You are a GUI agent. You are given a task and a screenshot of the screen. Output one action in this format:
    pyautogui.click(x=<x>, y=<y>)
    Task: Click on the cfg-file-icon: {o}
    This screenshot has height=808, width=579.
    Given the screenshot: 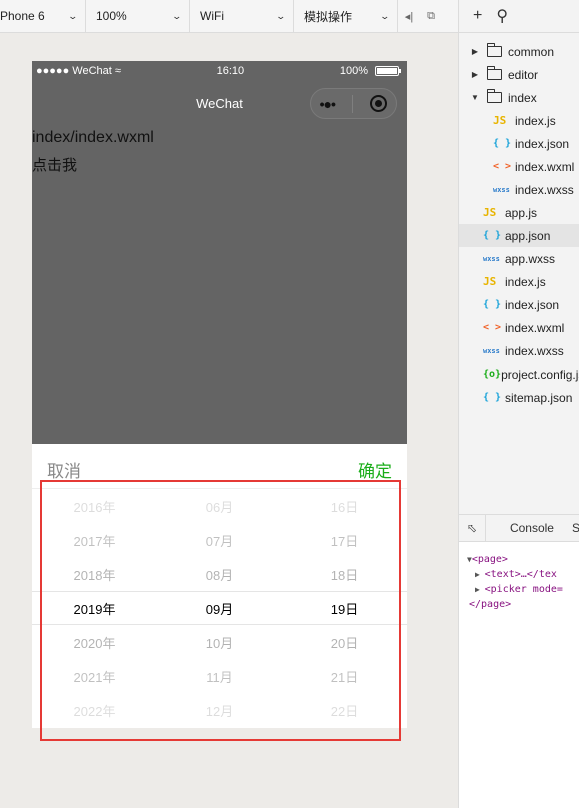 What is the action you would take?
    pyautogui.click(x=492, y=374)
    